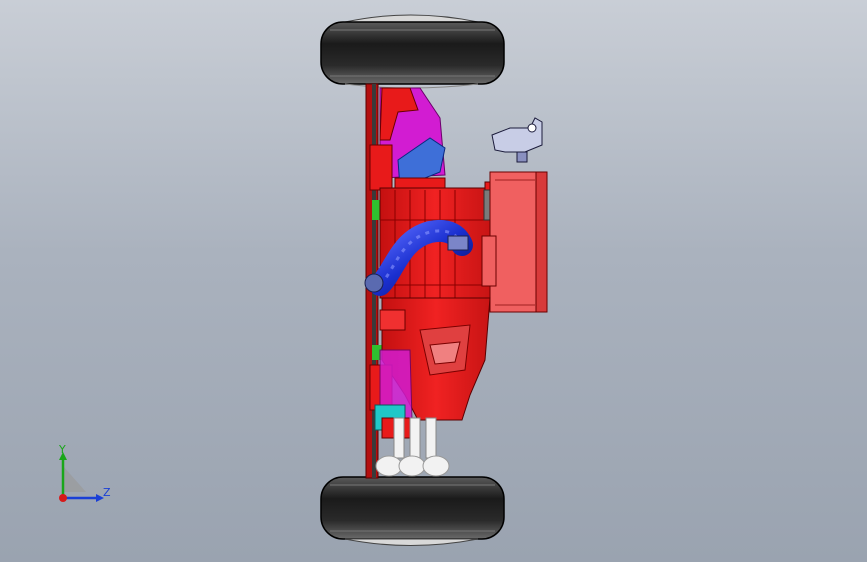  I want to click on y-axis-label: Y, so click(62, 449).